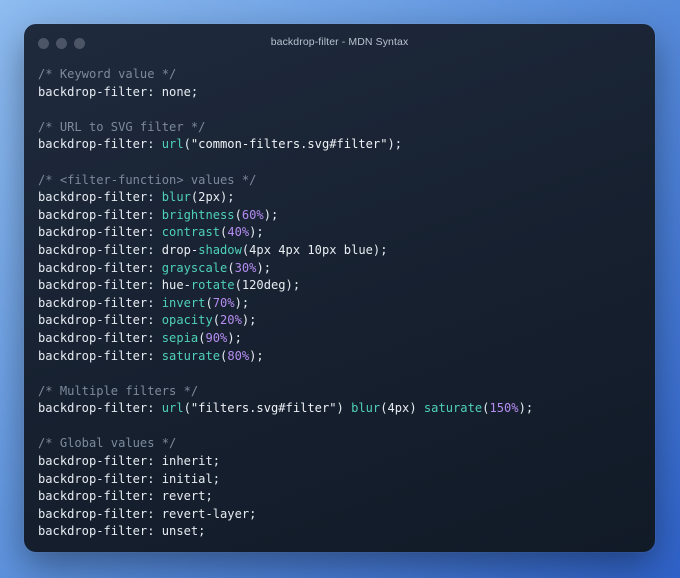  I want to click on code-line: backdrop-filter: initial;, so click(341, 480).